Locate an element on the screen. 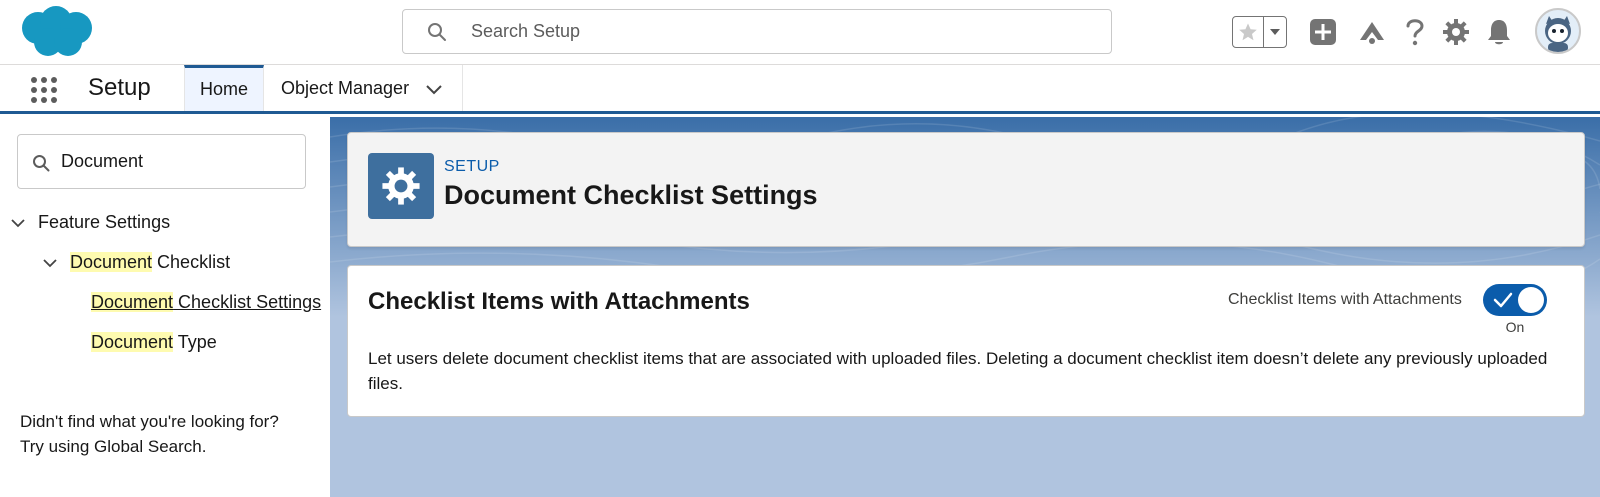 Image resolution: width=1600 pixels, height=497 pixels. trailhead-button is located at coordinates (1372, 32).